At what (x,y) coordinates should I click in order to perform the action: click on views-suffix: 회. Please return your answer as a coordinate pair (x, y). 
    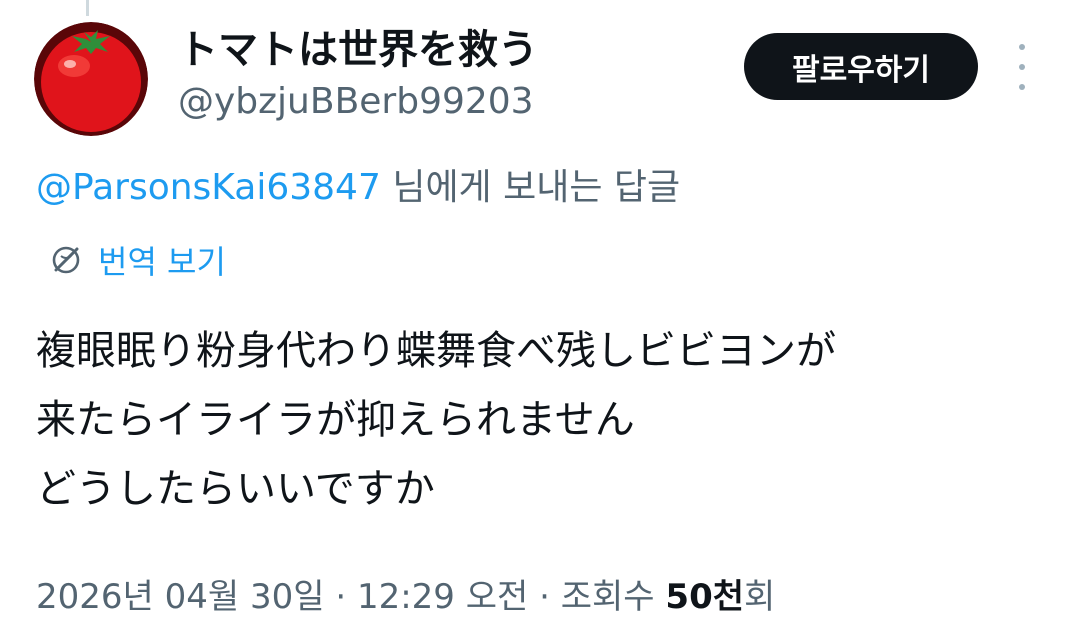
    Looking at the image, I should click on (760, 597).